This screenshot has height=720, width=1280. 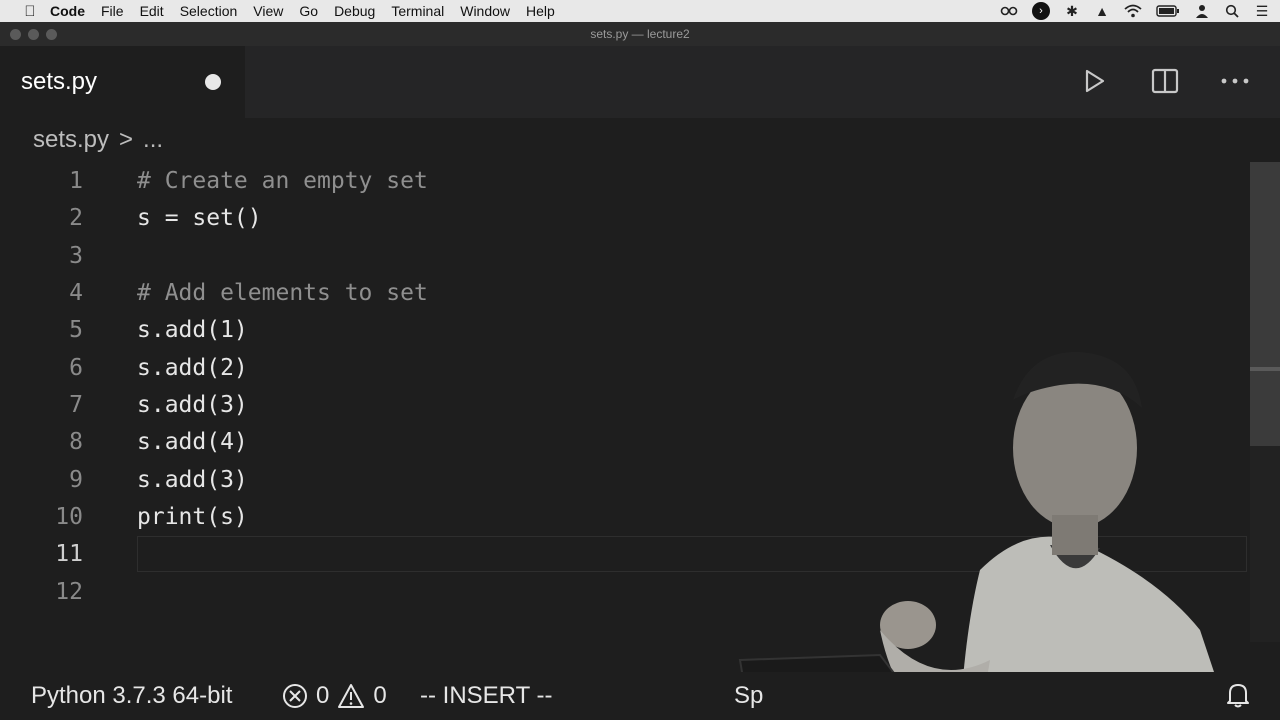 I want to click on code-line: 6 s.add(2), so click(x=625, y=367).